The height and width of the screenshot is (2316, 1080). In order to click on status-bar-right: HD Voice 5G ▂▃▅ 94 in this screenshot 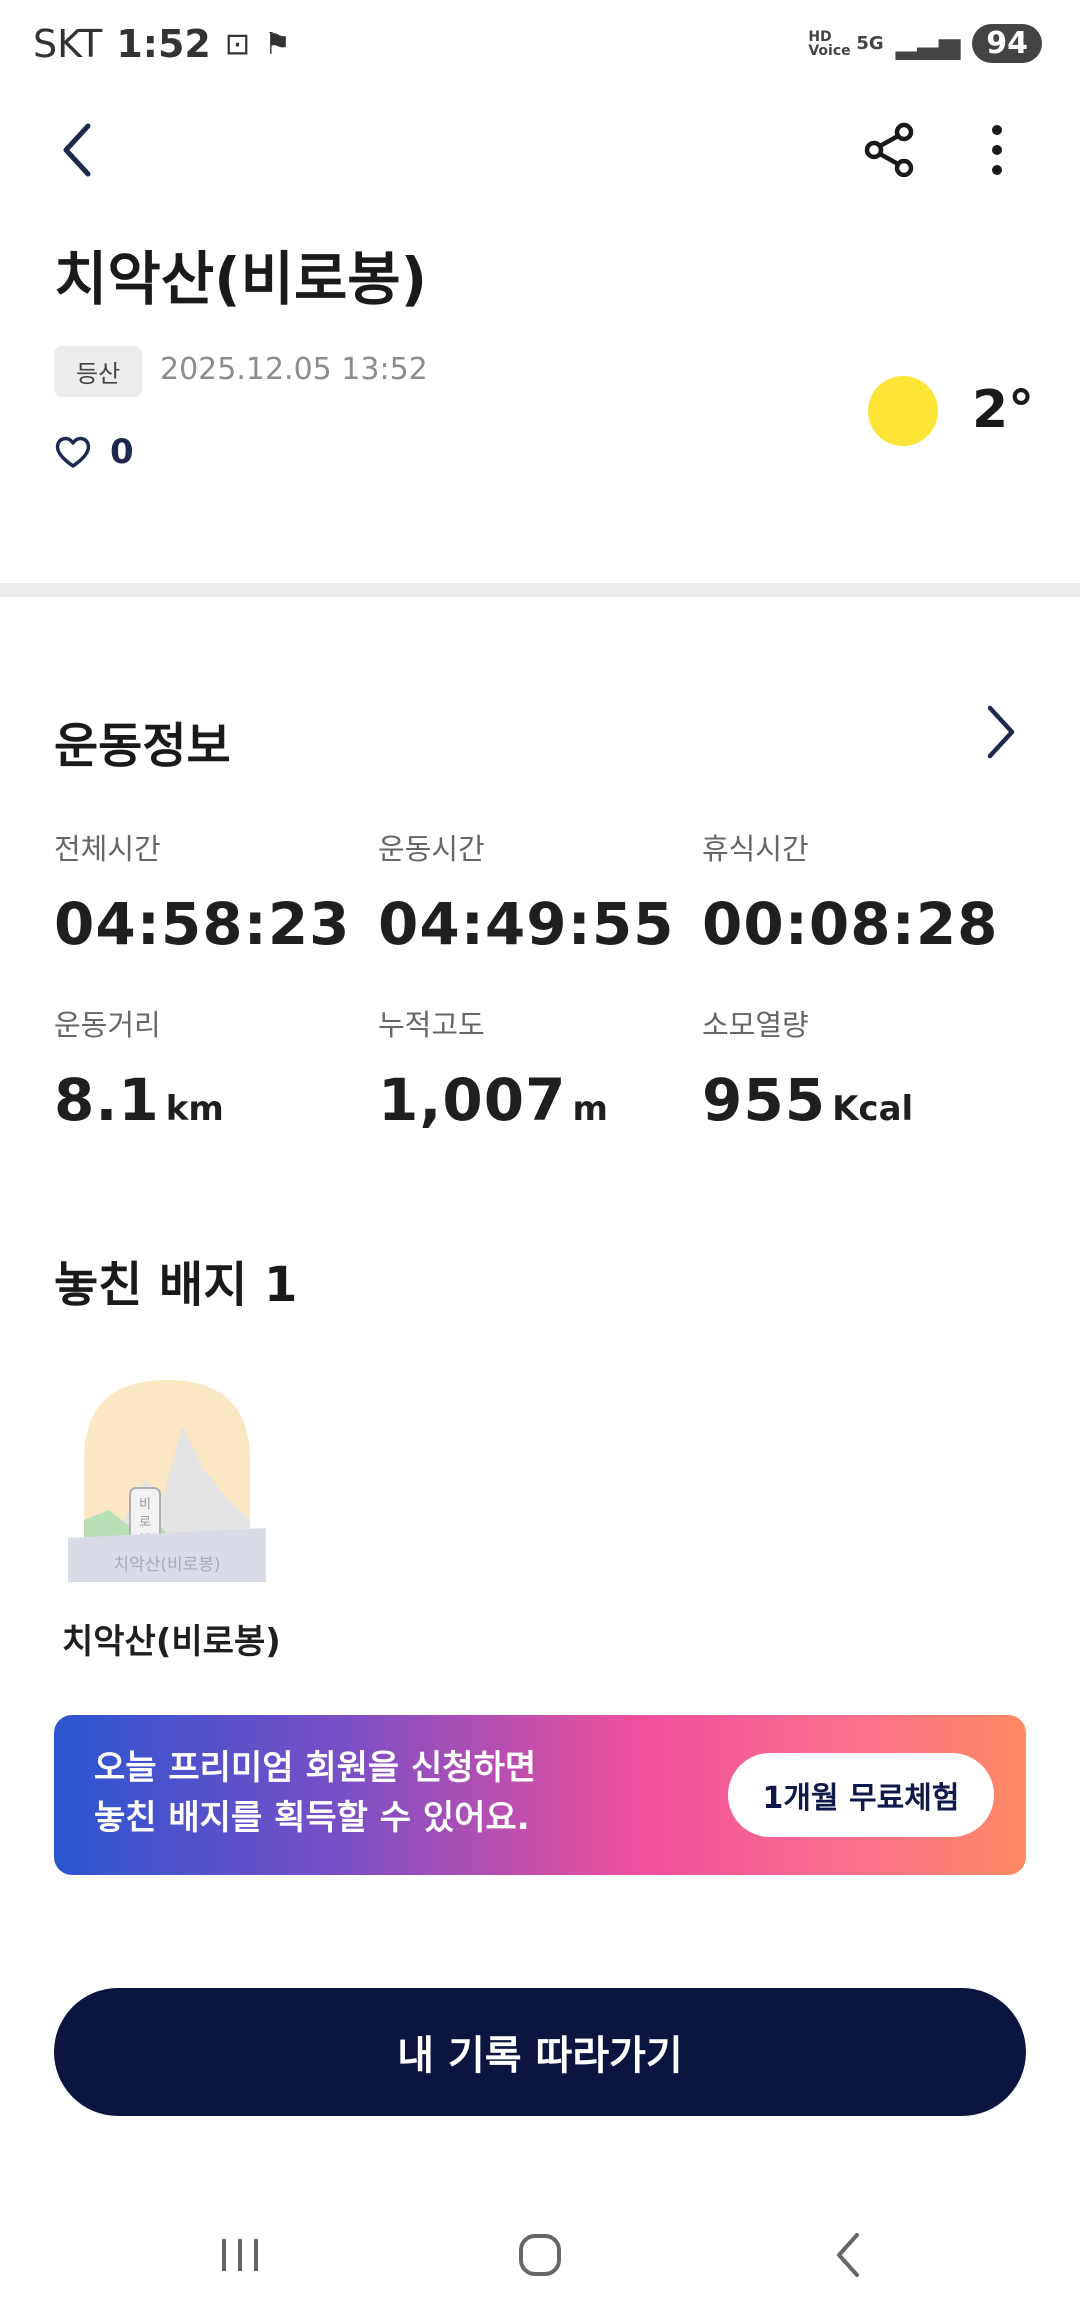, I will do `click(925, 43)`.